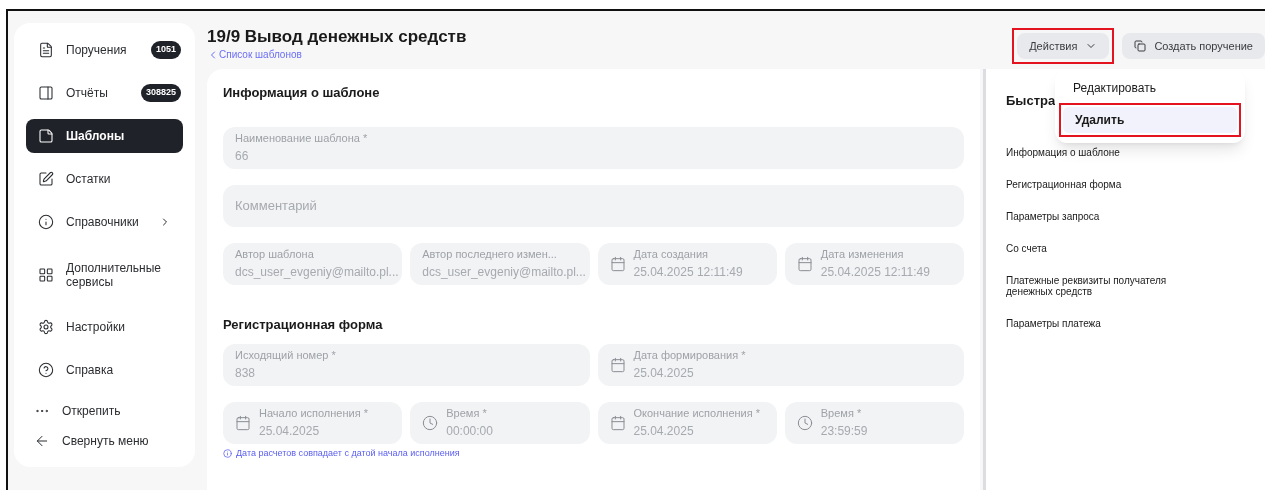 The height and width of the screenshot is (490, 1265). I want to click on action-button: Действия, so click(1063, 46).